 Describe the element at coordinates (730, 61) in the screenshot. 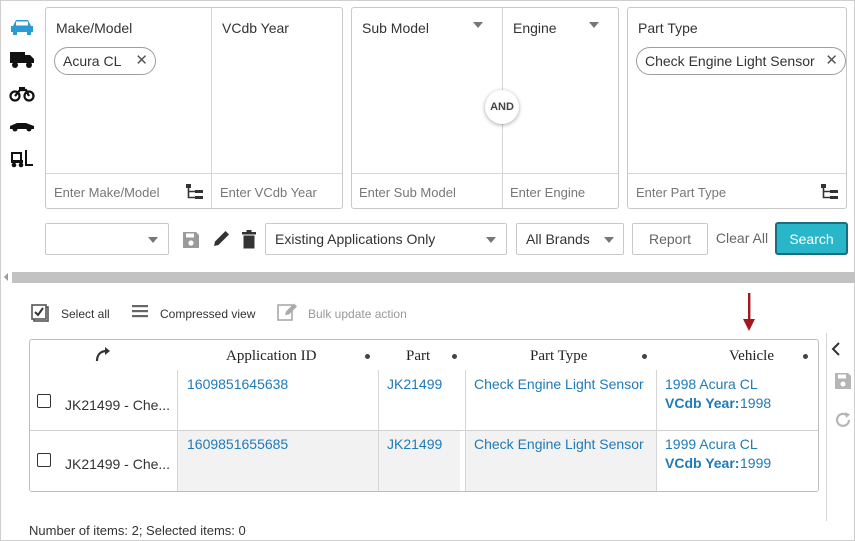

I see `chip-label: Check Engine Light Sensor` at that location.